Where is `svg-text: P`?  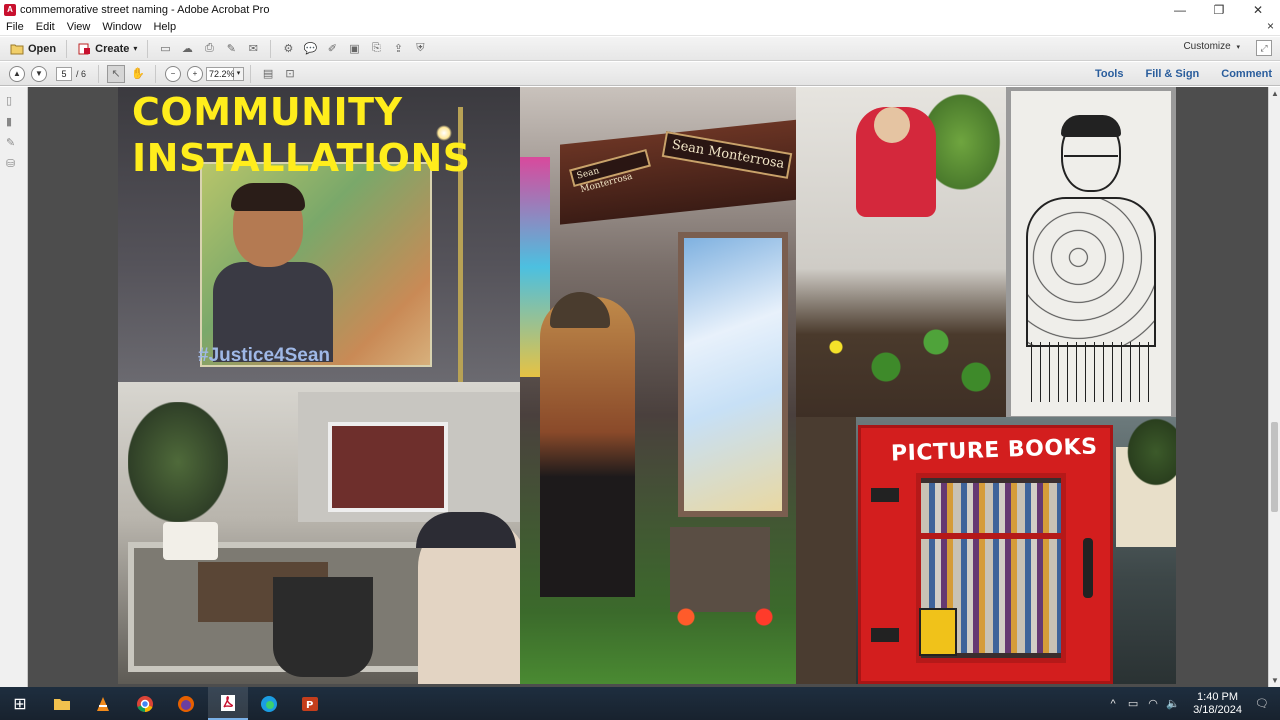 svg-text: P is located at coordinates (309, 705).